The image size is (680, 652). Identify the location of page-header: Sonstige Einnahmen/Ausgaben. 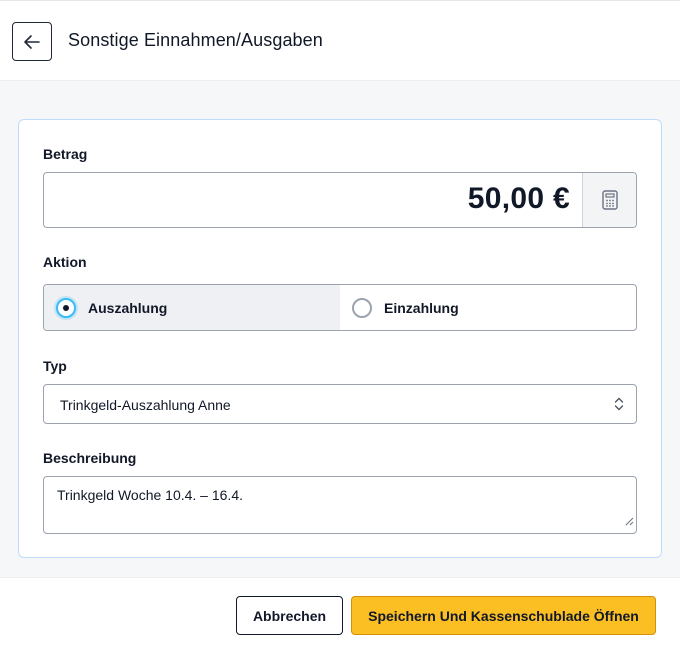
(340, 40).